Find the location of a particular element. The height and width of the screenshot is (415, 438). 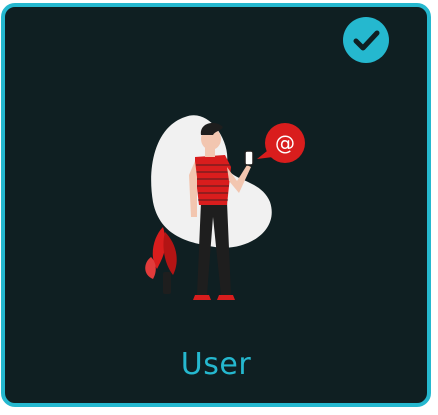

selected-check-icon is located at coordinates (366, 40).